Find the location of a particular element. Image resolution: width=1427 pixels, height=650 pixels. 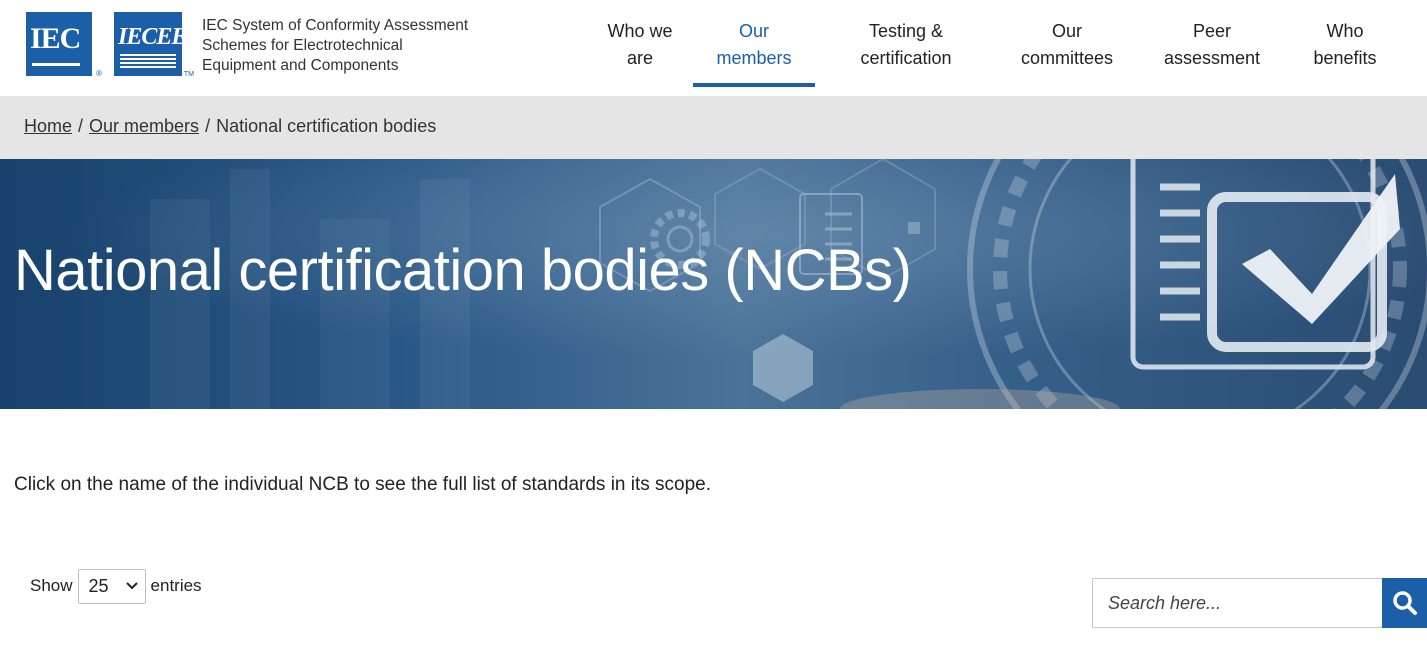

nav-our-committees: Our committees is located at coordinates (1067, 45).